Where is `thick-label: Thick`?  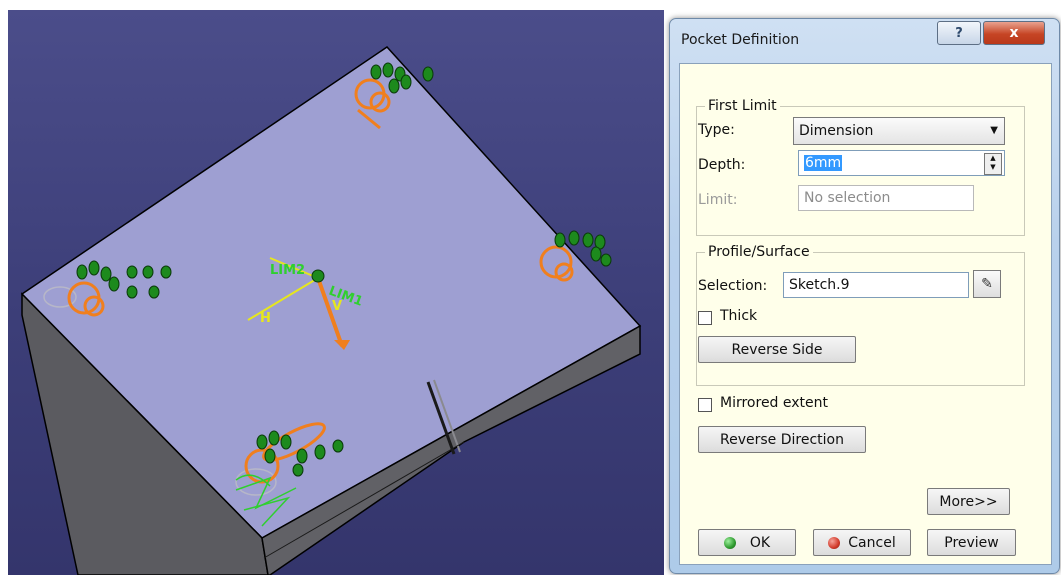
thick-label: Thick is located at coordinates (739, 316).